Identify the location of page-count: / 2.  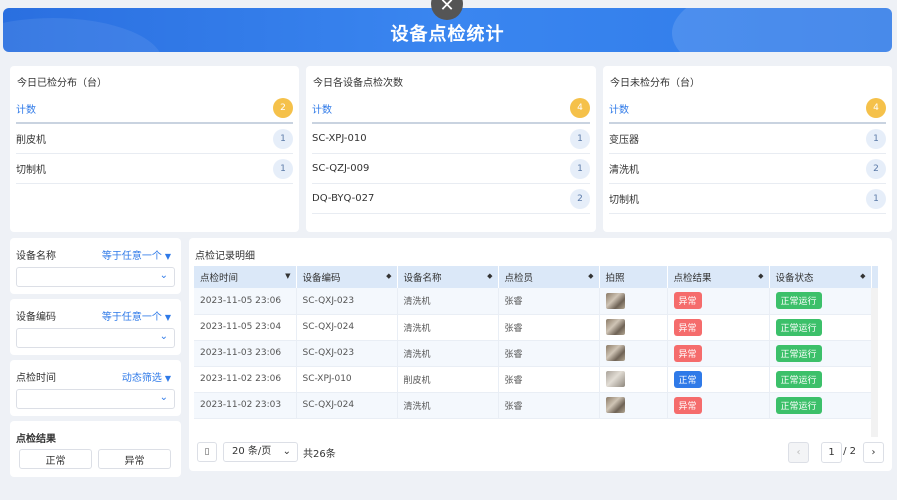
(849, 451).